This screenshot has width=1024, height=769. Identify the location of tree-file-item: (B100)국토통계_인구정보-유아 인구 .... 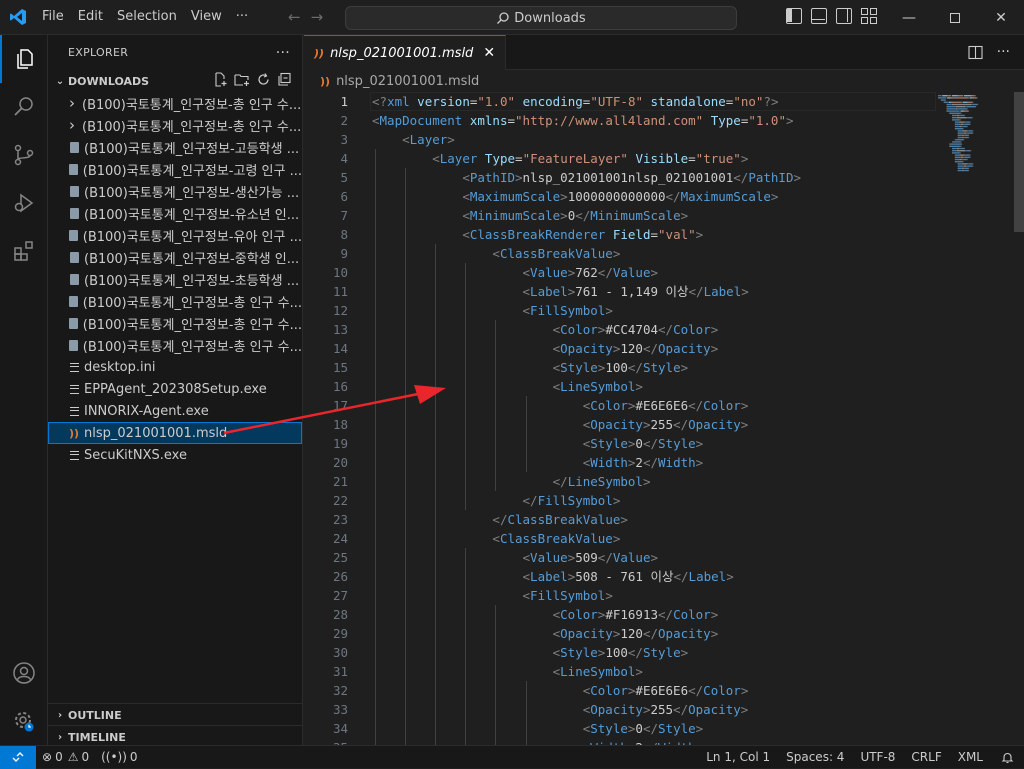
(175, 235).